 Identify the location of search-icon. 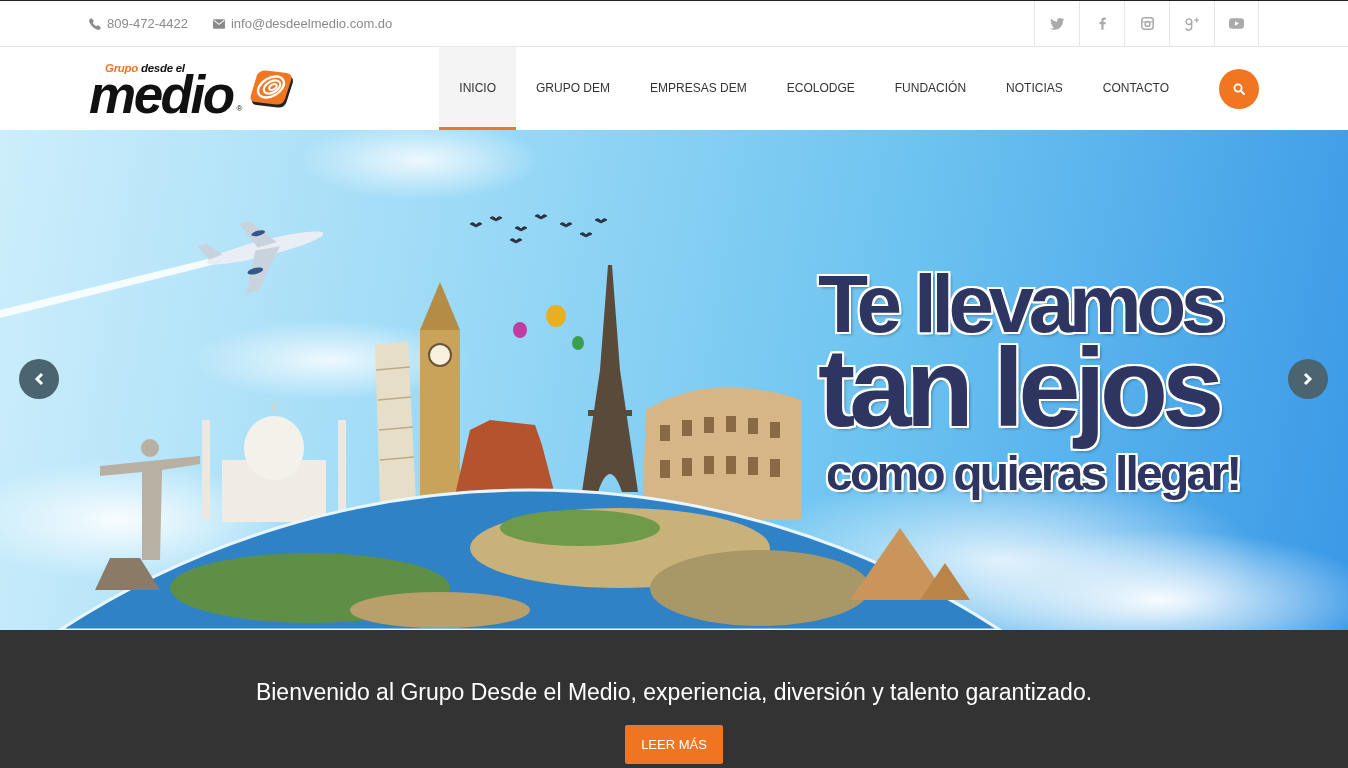
(1239, 88).